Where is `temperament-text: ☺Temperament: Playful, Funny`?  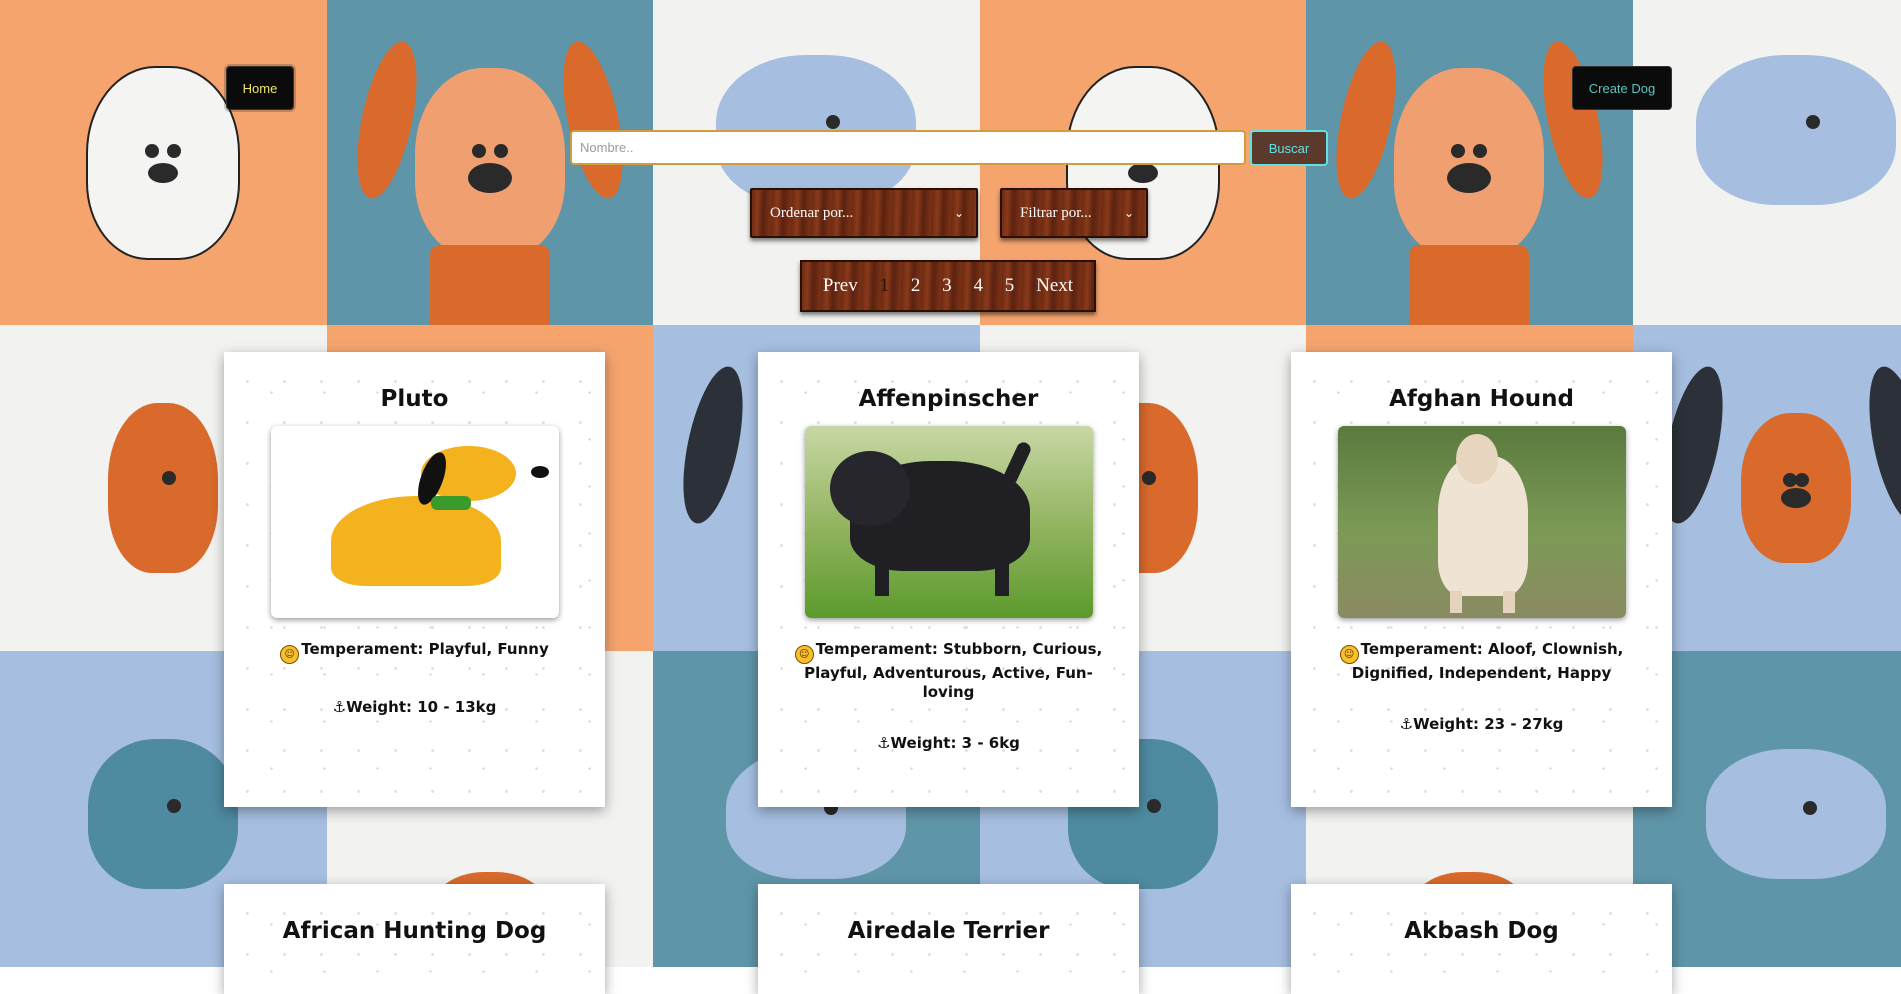 temperament-text: ☺Temperament: Playful, Funny is located at coordinates (414, 652).